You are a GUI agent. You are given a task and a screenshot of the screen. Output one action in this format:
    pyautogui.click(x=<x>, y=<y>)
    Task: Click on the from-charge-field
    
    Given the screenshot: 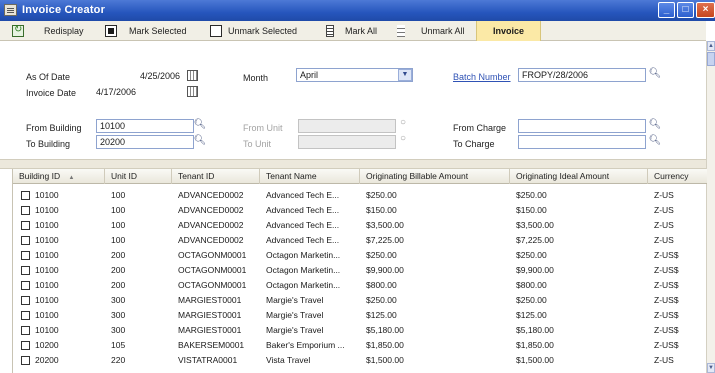 What is the action you would take?
    pyautogui.click(x=582, y=126)
    